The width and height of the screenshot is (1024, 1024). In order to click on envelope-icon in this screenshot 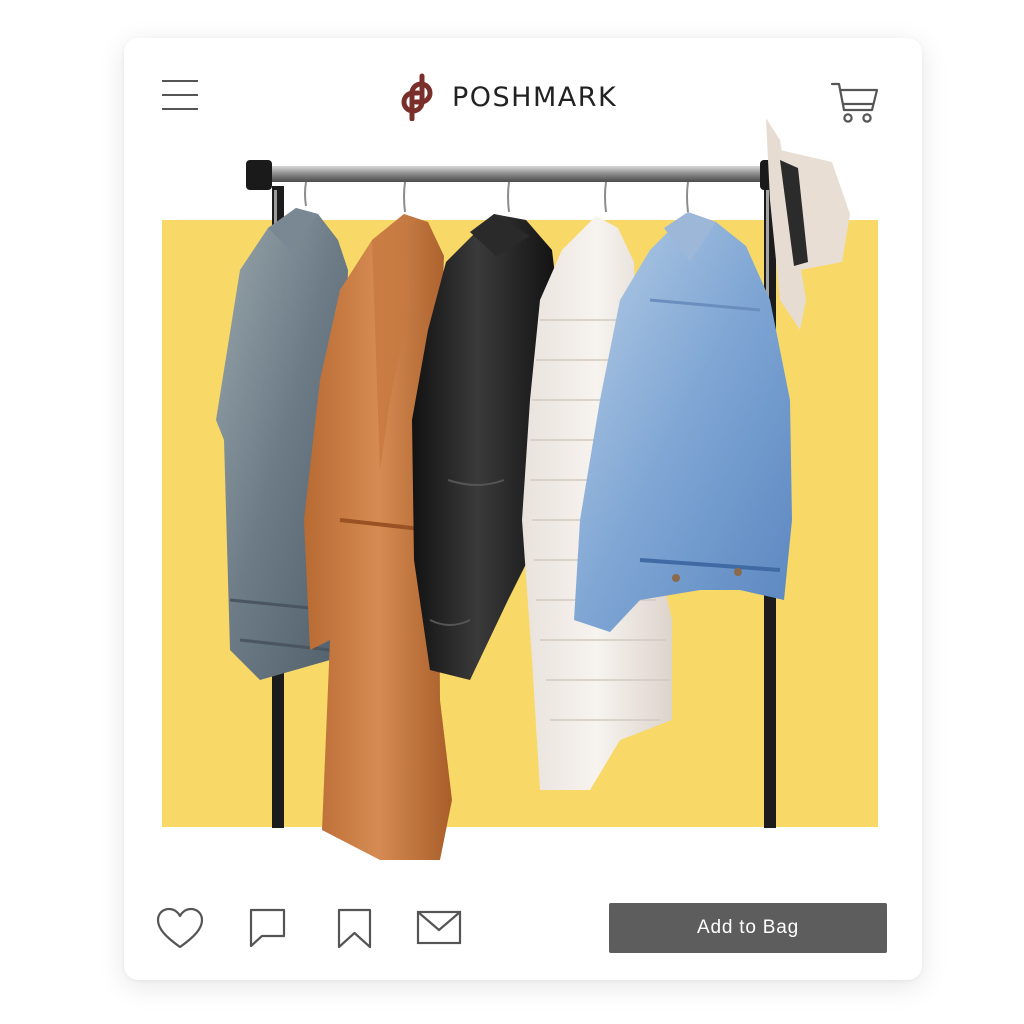, I will do `click(439, 927)`.